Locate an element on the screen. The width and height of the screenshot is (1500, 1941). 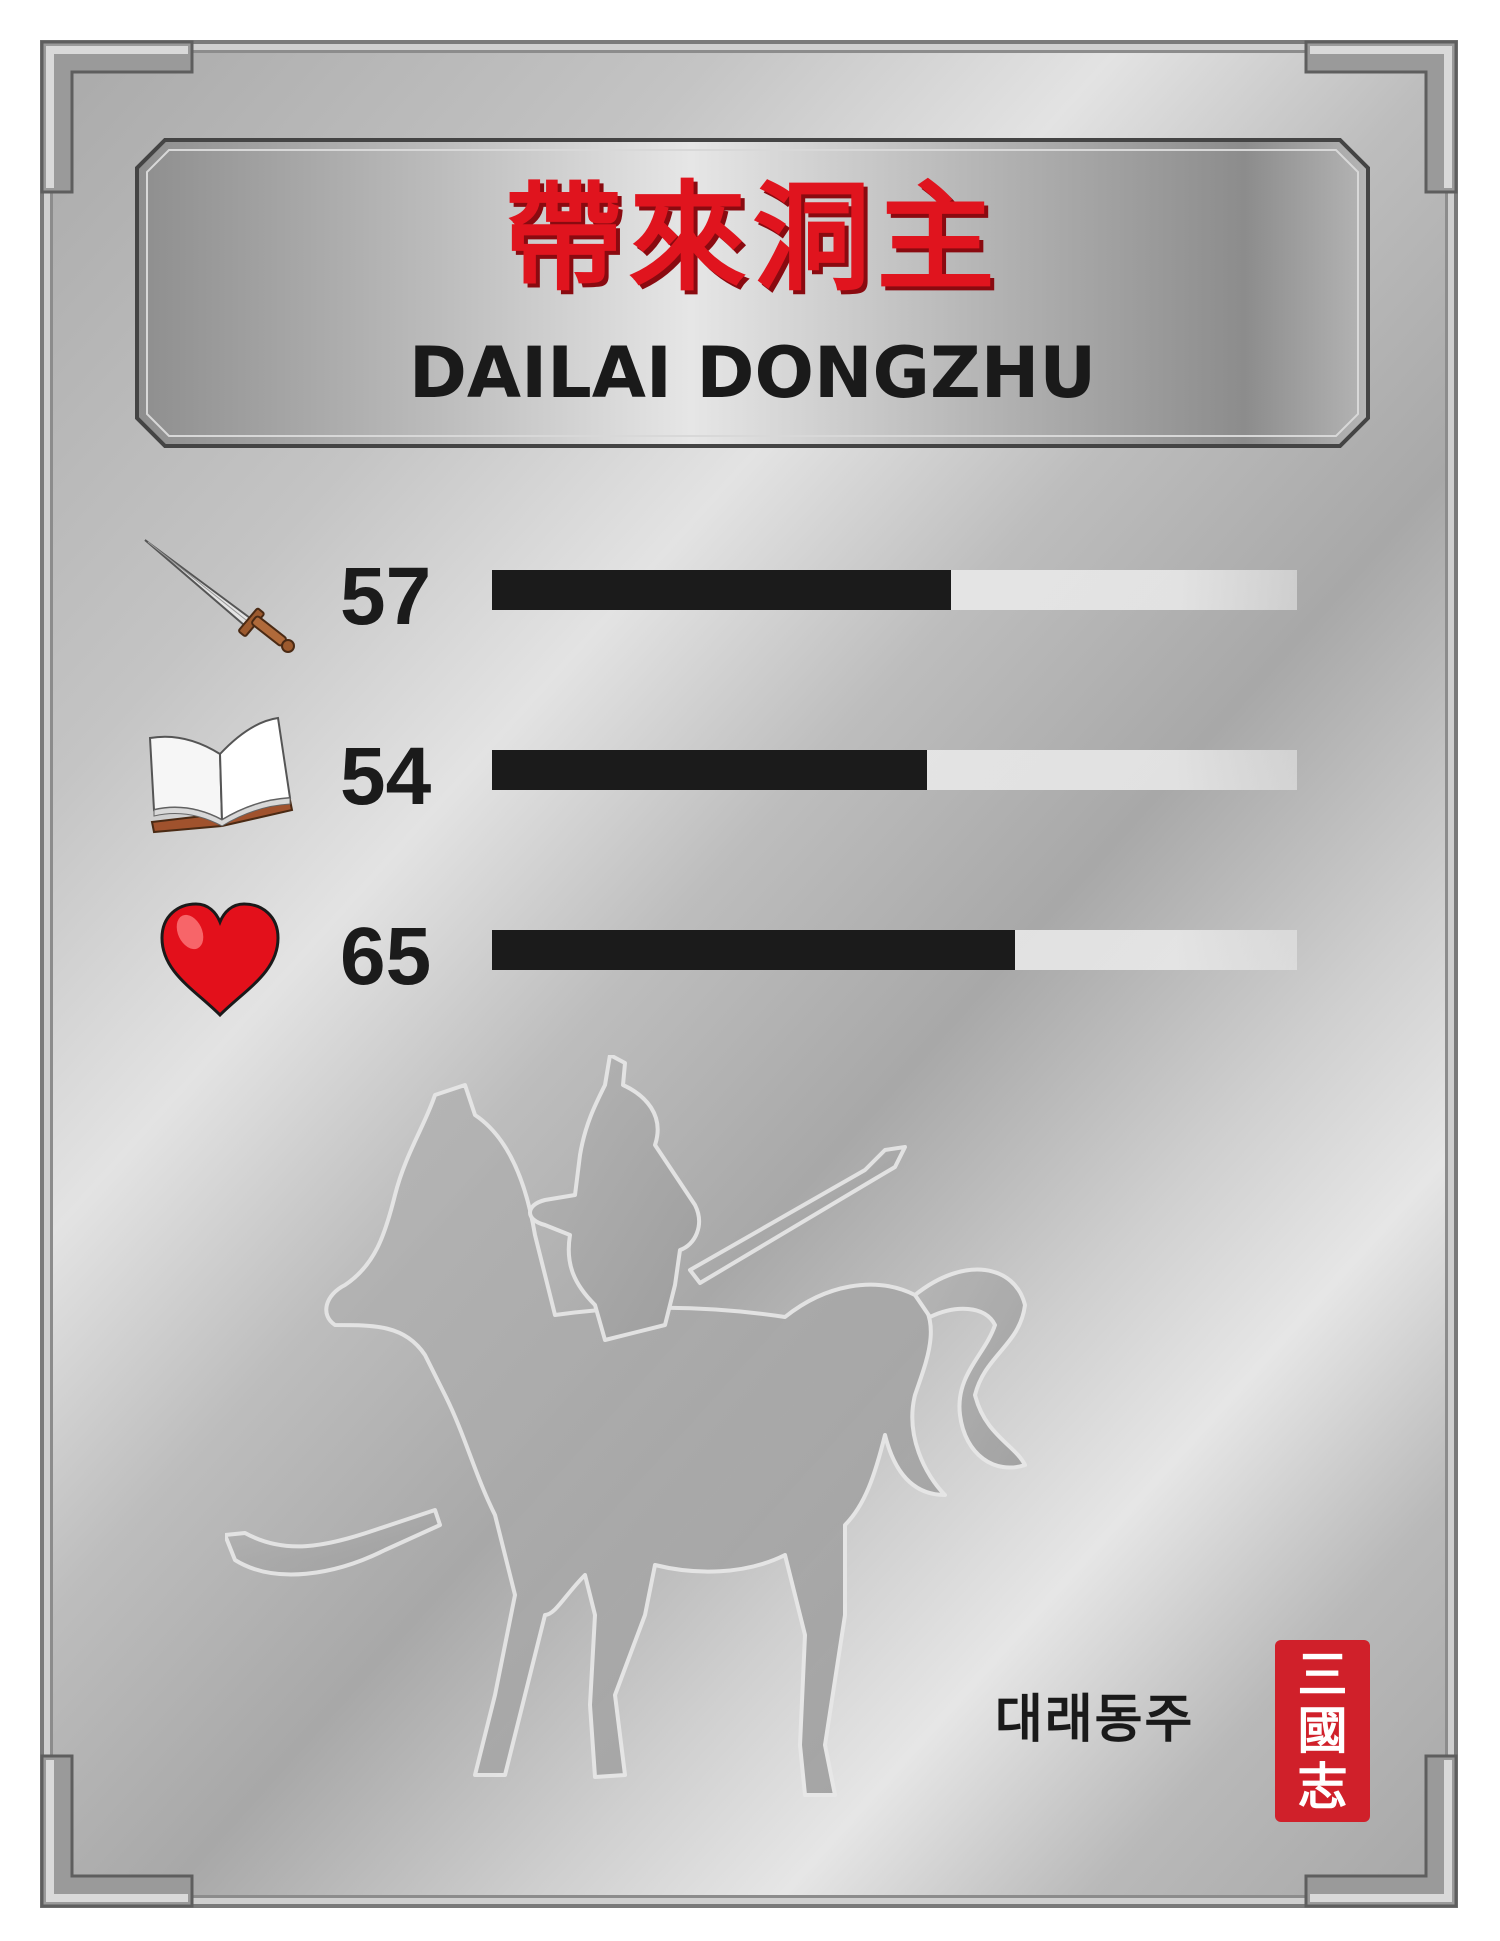
character-name-romanized: DAILAI DONGZHU is located at coordinates (752, 373).